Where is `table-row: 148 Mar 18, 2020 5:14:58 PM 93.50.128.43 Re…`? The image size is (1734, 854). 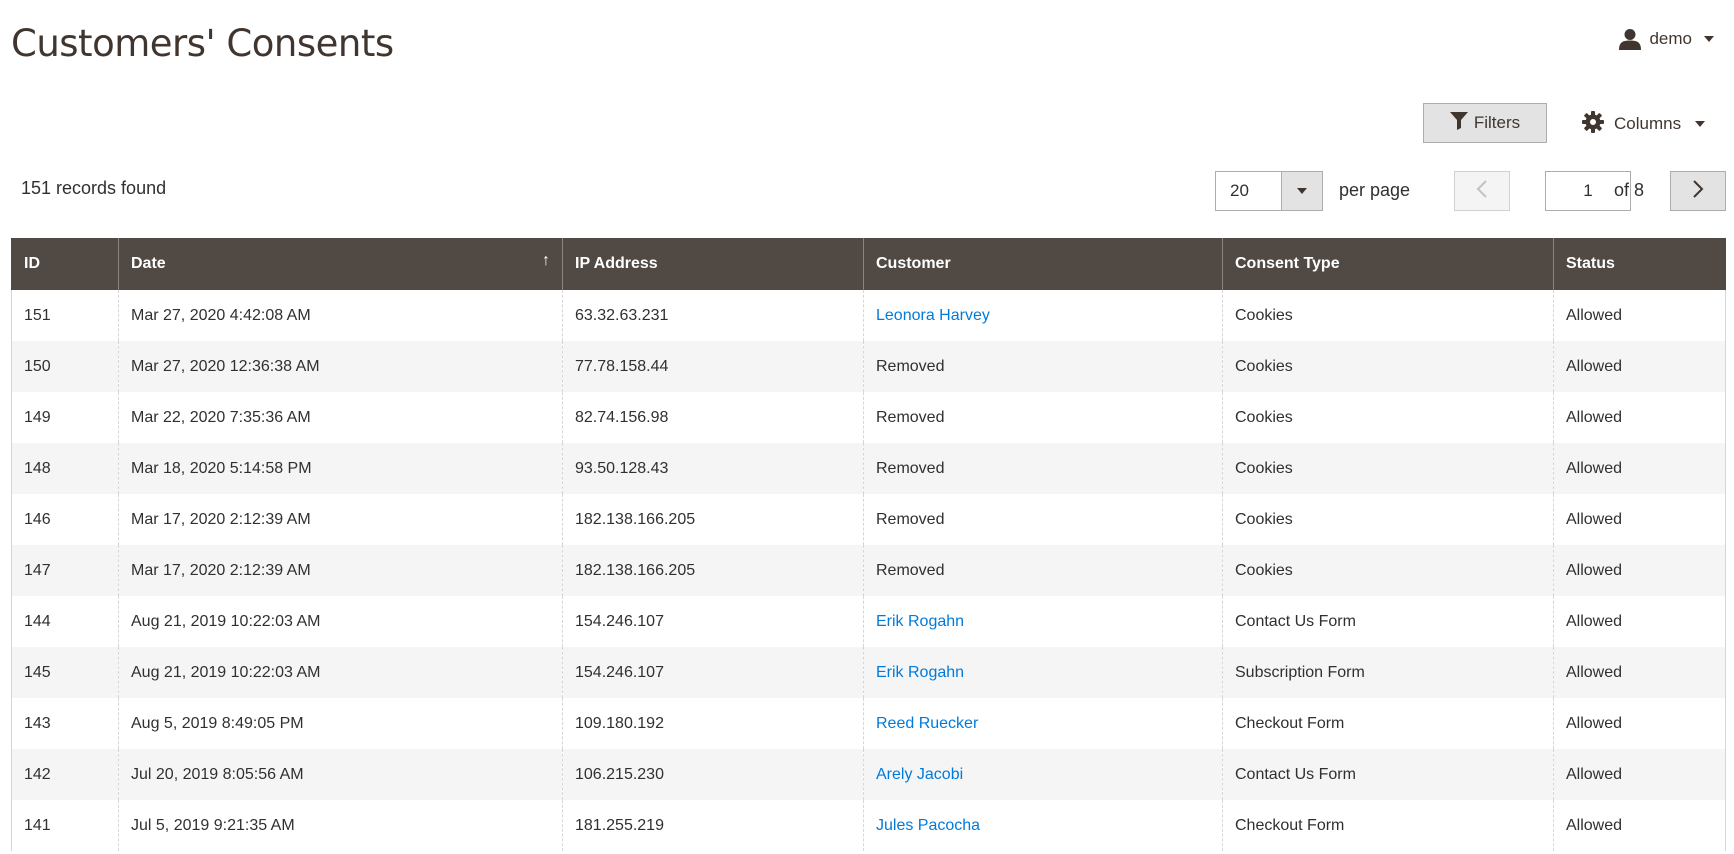 table-row: 148 Mar 18, 2020 5:14:58 PM 93.50.128.43 Re… is located at coordinates (868, 468).